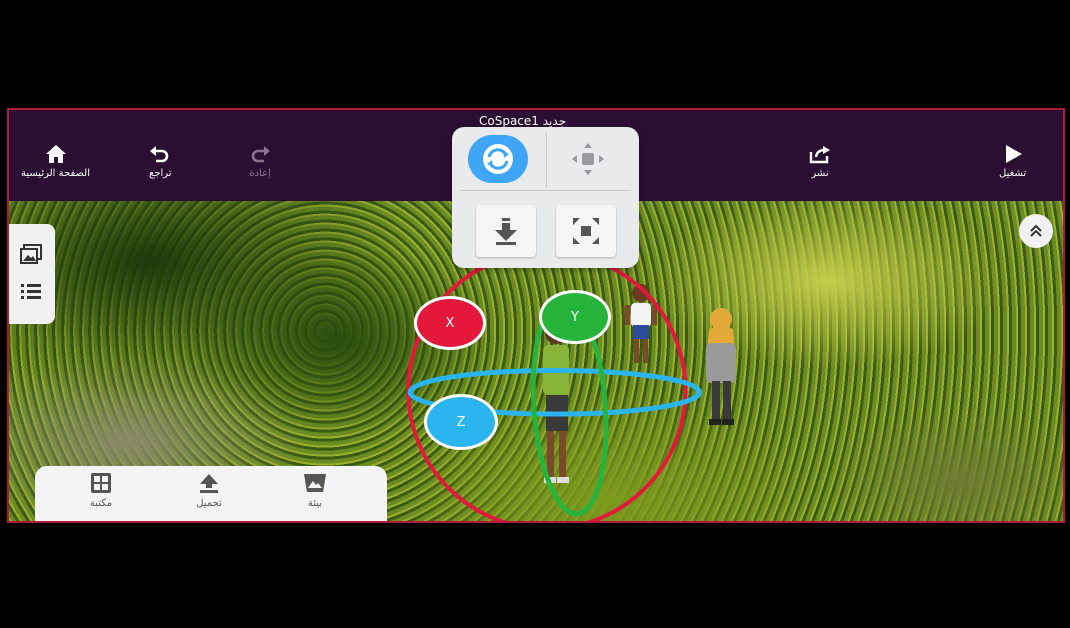 The width and height of the screenshot is (1070, 628). I want to click on axis-handle-x: X, so click(450, 323).